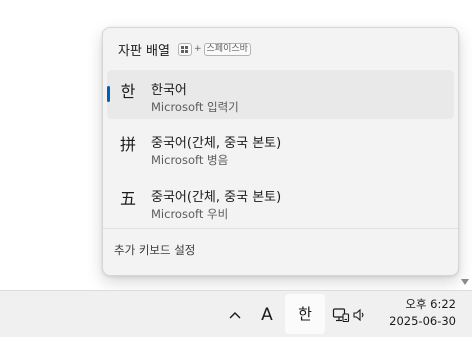 This screenshot has height=337, width=472. What do you see at coordinates (190, 214) in the screenshot?
I see `layout-item-sub: Microsoft 우비` at bounding box center [190, 214].